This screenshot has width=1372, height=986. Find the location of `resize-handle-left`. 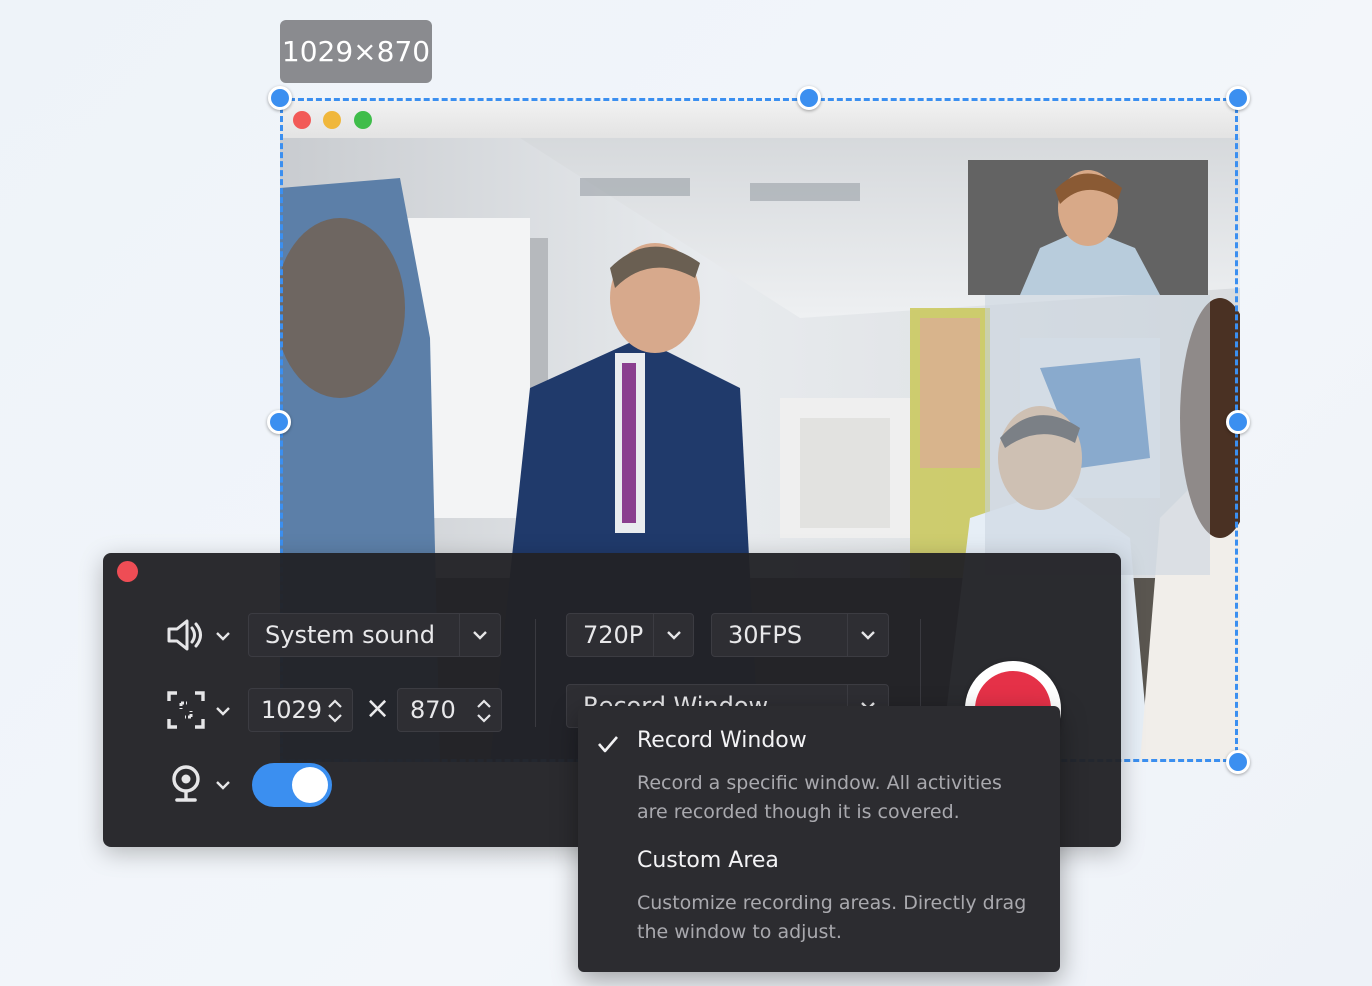

resize-handle-left is located at coordinates (279, 422).